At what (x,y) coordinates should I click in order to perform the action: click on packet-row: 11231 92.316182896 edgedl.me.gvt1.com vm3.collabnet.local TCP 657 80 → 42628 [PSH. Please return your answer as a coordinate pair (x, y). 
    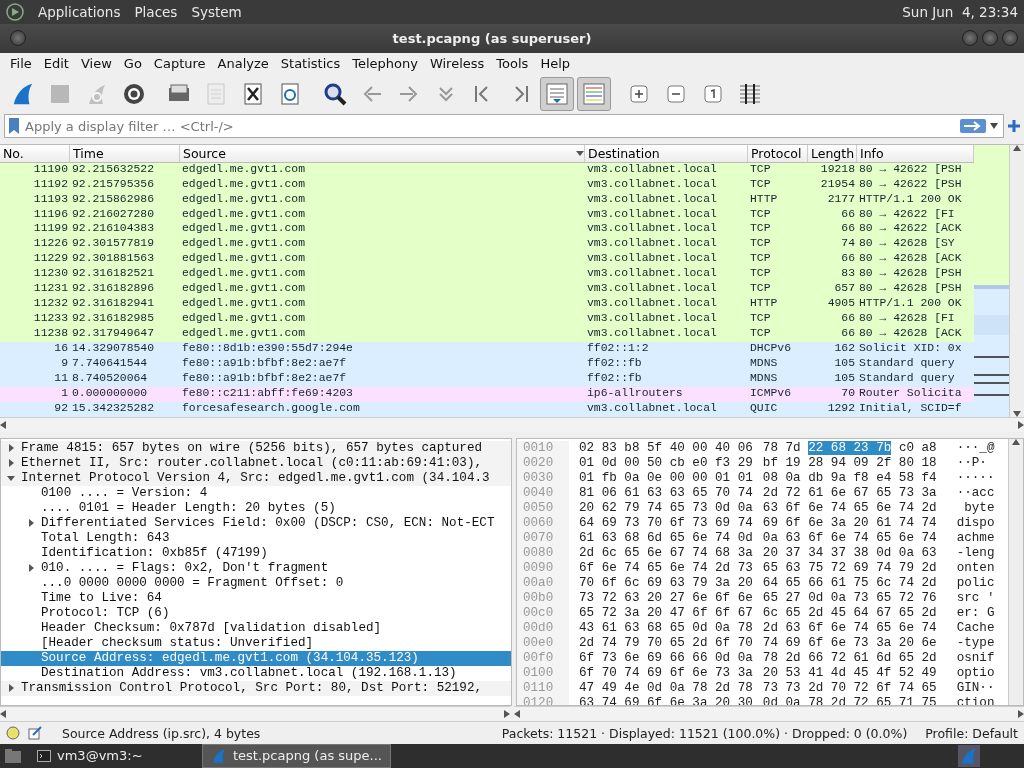
    Looking at the image, I should click on (487, 290).